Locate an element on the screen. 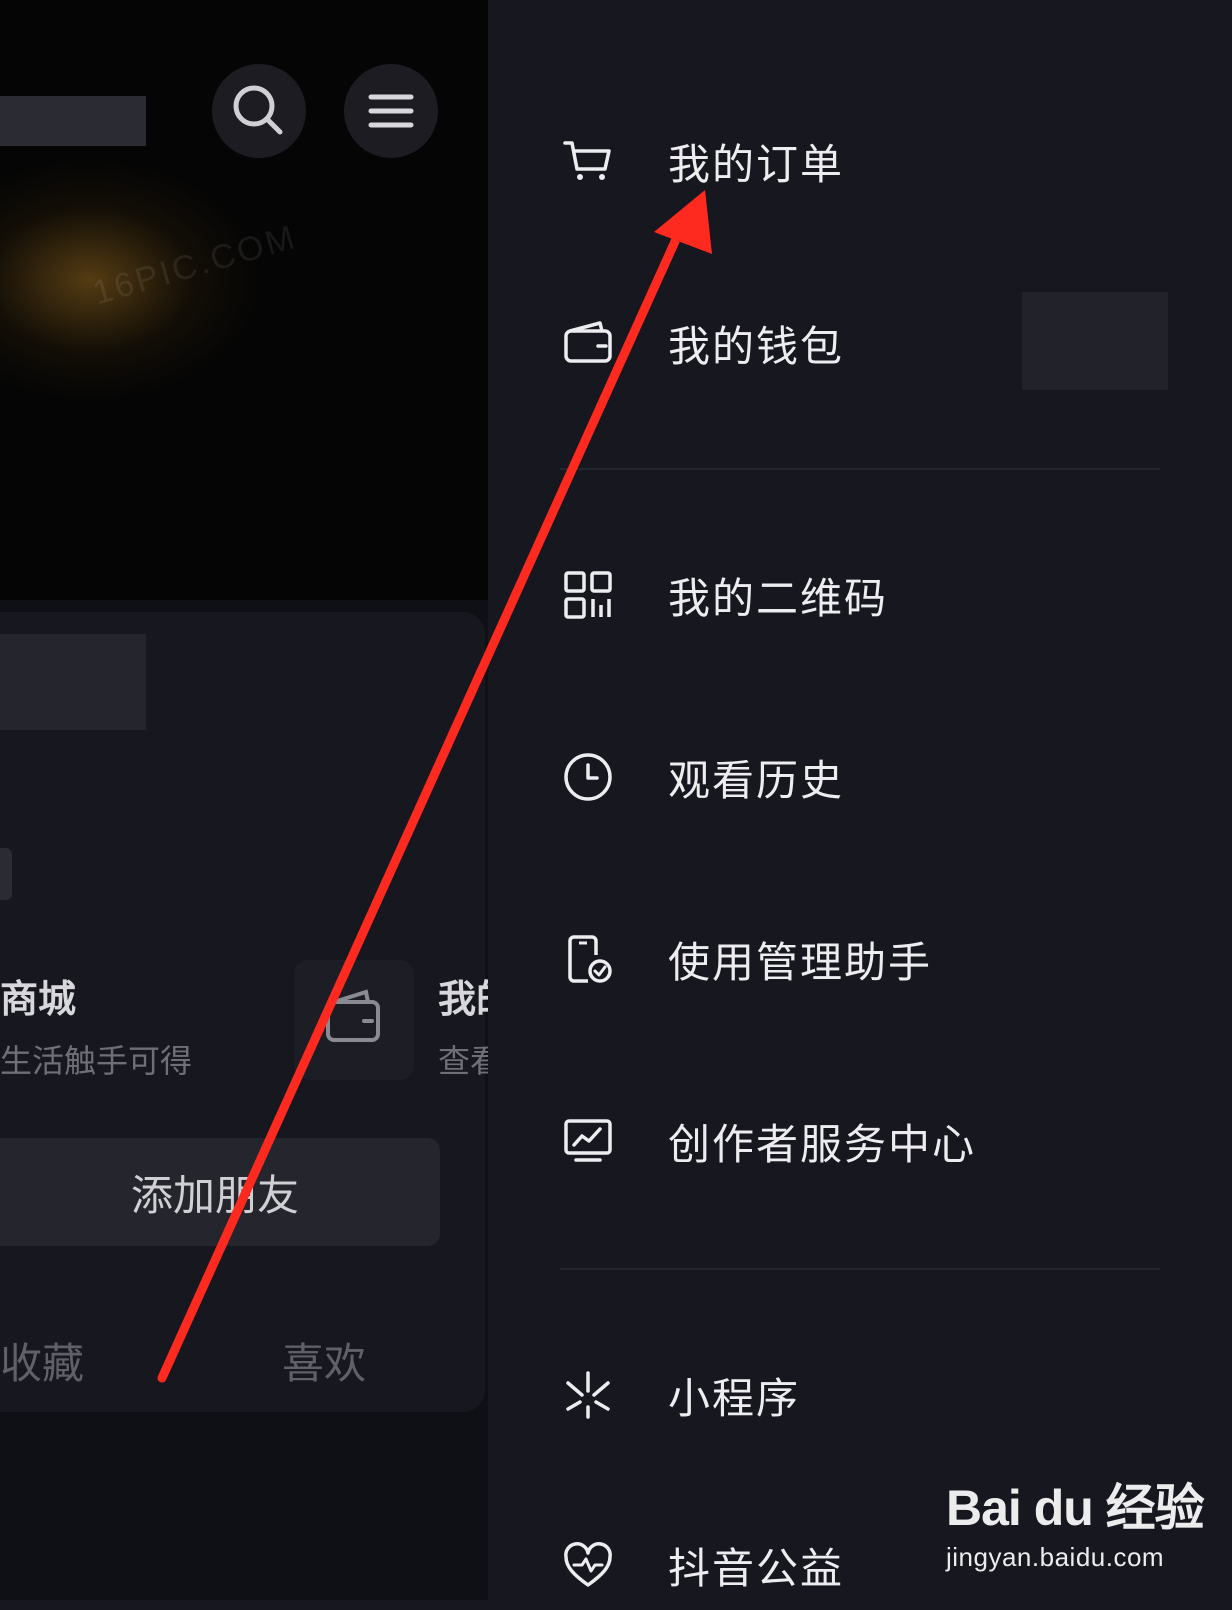 The height and width of the screenshot is (1610, 1232). menu-item-usage-assistant: 使用管理助手 is located at coordinates (880, 959).